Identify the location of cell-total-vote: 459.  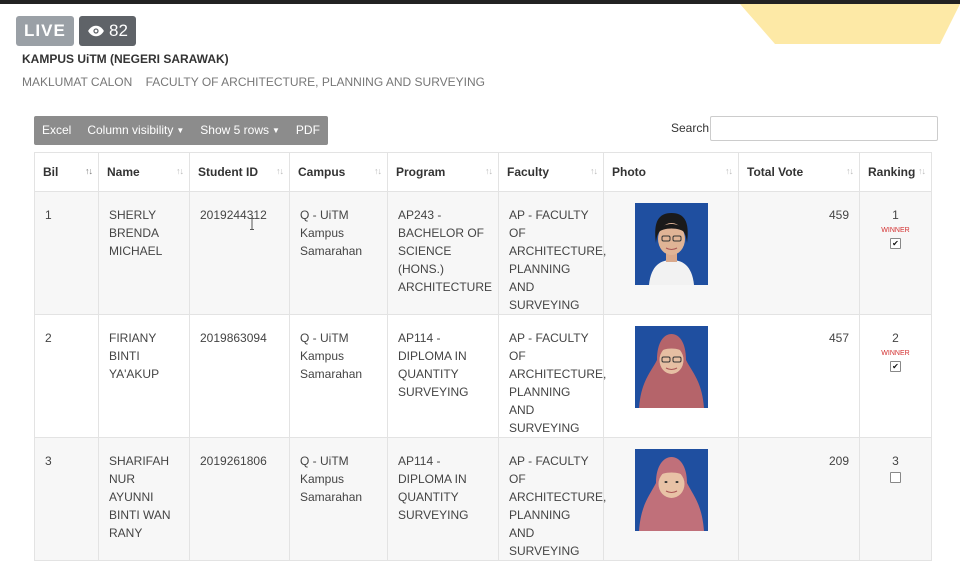
(799, 253).